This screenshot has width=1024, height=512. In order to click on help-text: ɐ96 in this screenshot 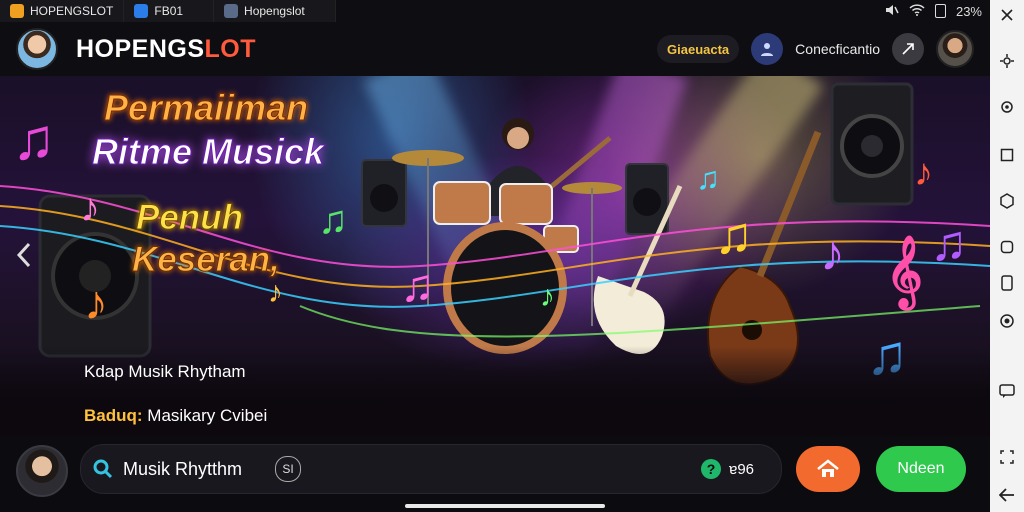, I will do `click(742, 469)`.